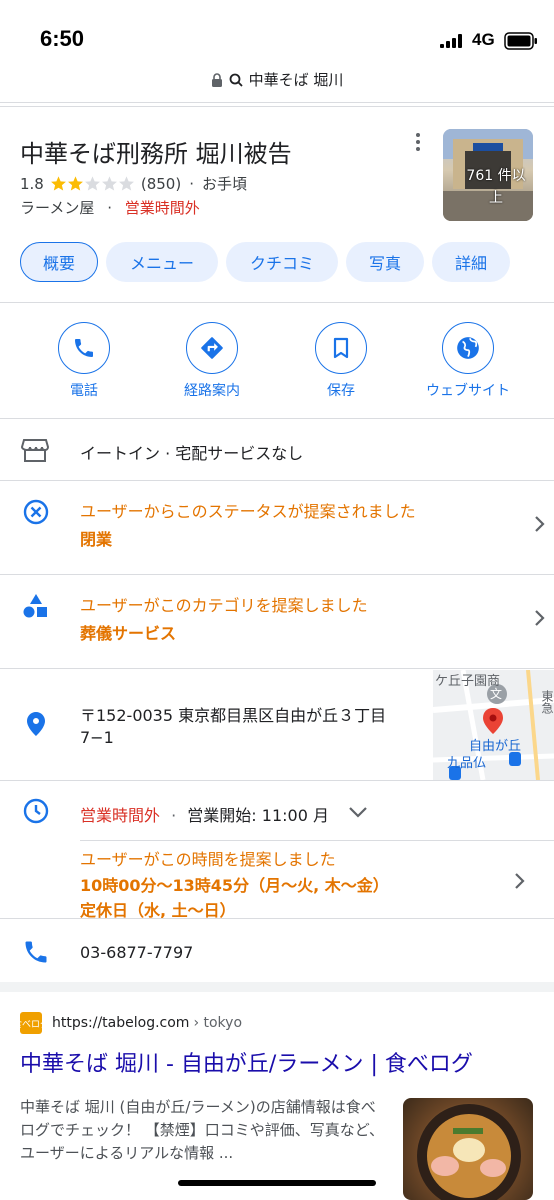 The image size is (554, 1200). I want to click on result-source: 食べログ https://tabelog.com › tokyo, so click(128, 1023).